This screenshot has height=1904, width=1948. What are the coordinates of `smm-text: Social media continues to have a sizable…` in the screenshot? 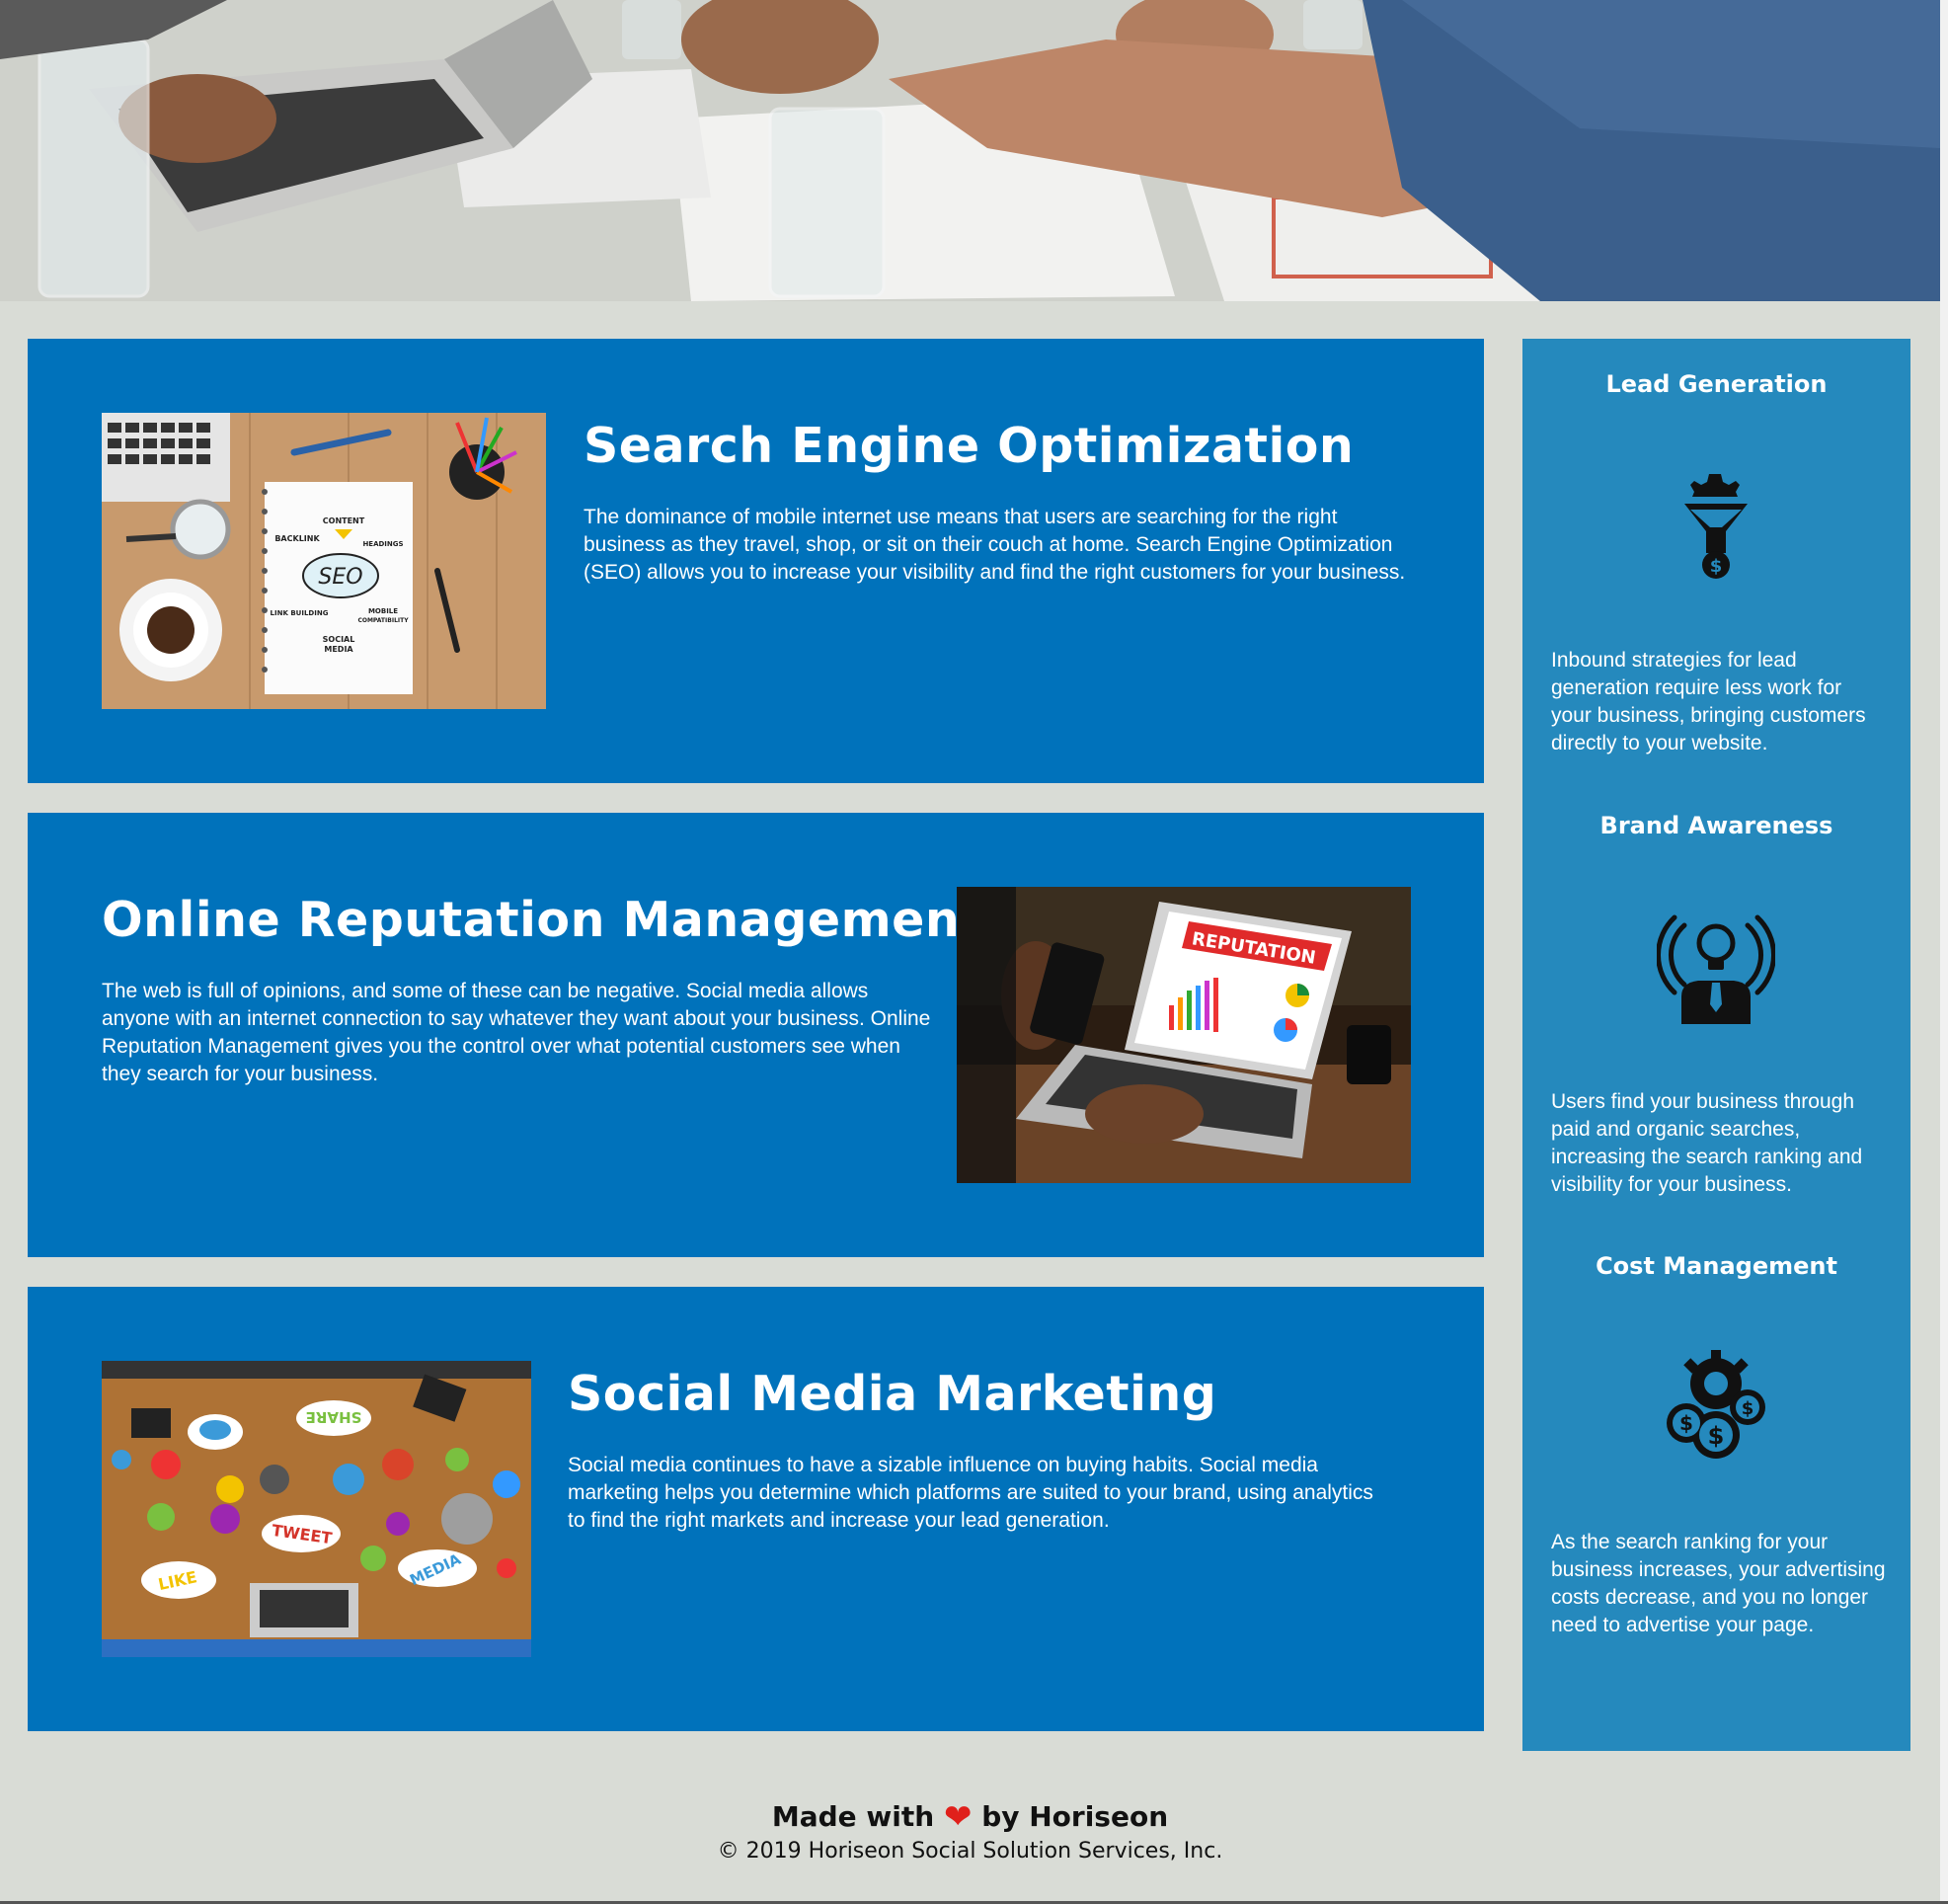 It's located at (970, 1493).